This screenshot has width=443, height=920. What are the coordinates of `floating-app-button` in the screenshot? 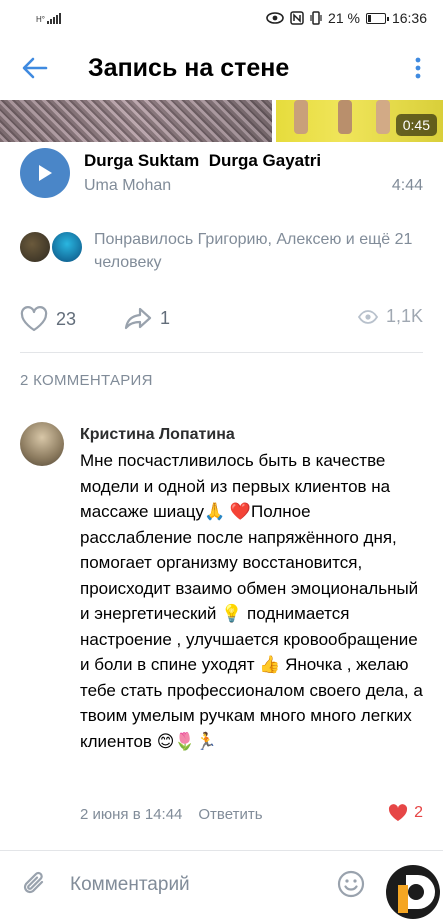 It's located at (413, 892).